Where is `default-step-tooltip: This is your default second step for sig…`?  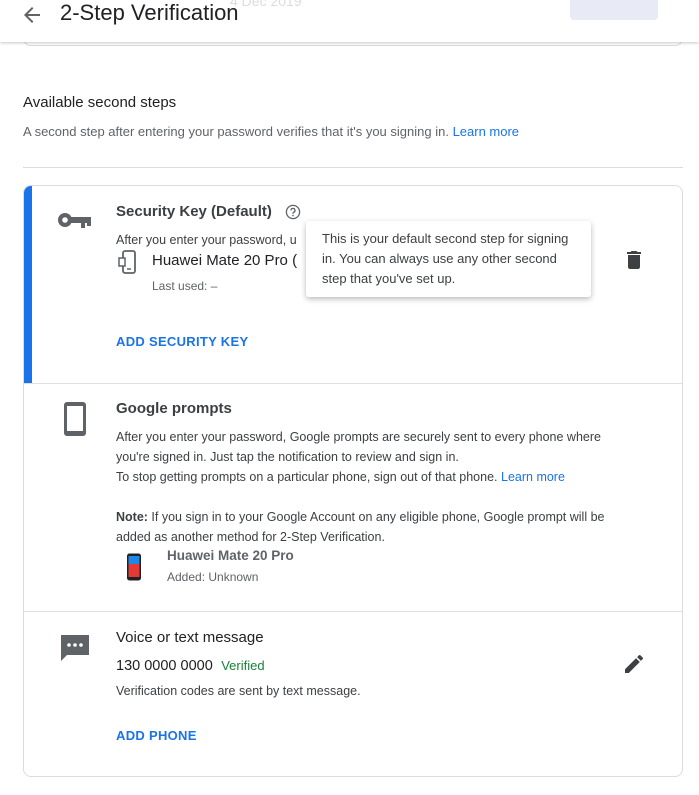
default-step-tooltip: This is your default second step for sig… is located at coordinates (448, 259).